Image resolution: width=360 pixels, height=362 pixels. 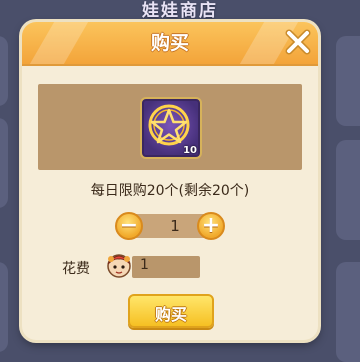 I want to click on plus-icon: +, so click(x=211, y=225).